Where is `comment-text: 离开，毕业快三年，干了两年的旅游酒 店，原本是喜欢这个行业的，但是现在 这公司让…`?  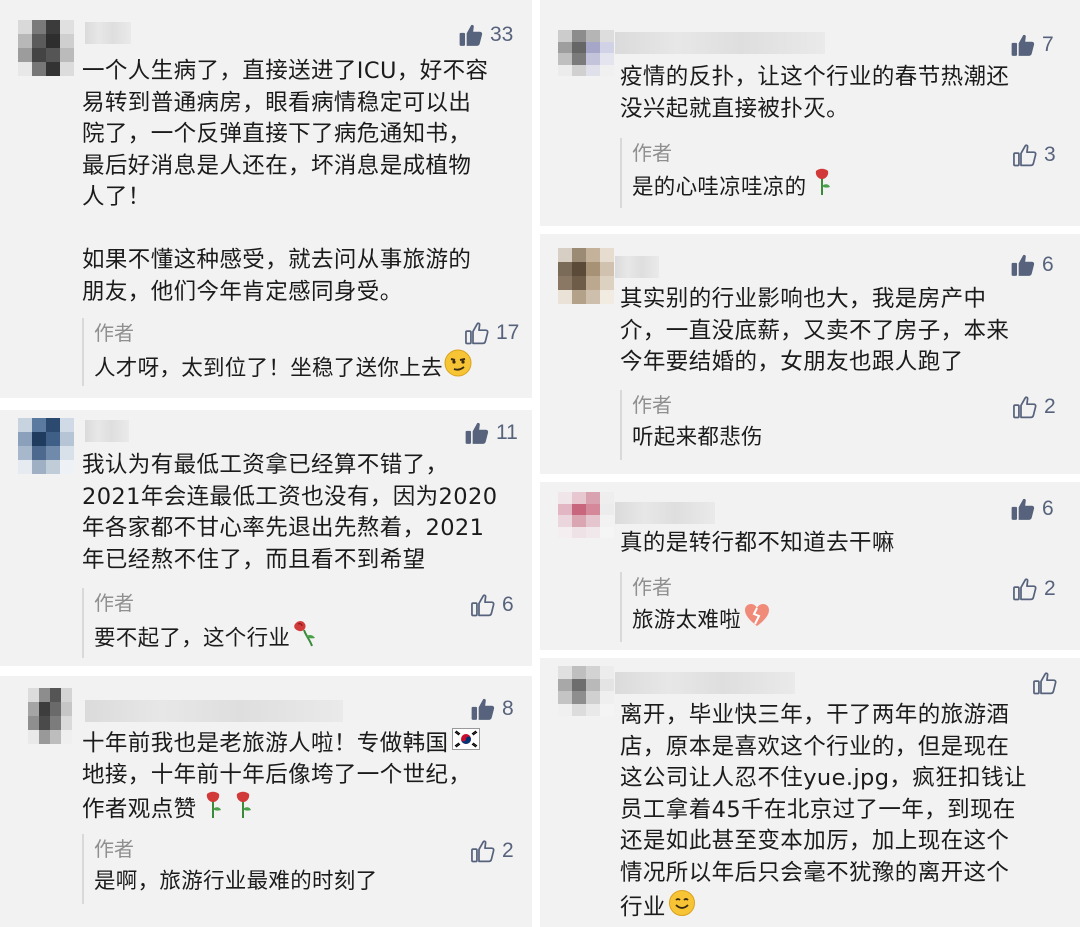
comment-text: 离开，毕业快三年，干了两年的旅游酒 店，原本是喜欢这个行业的，但是现在 这公司让… is located at coordinates (823, 813).